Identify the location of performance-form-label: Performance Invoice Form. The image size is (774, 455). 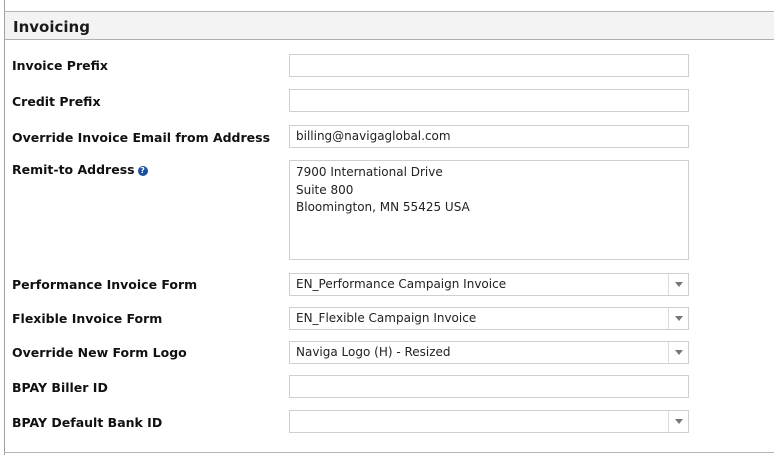
(105, 284).